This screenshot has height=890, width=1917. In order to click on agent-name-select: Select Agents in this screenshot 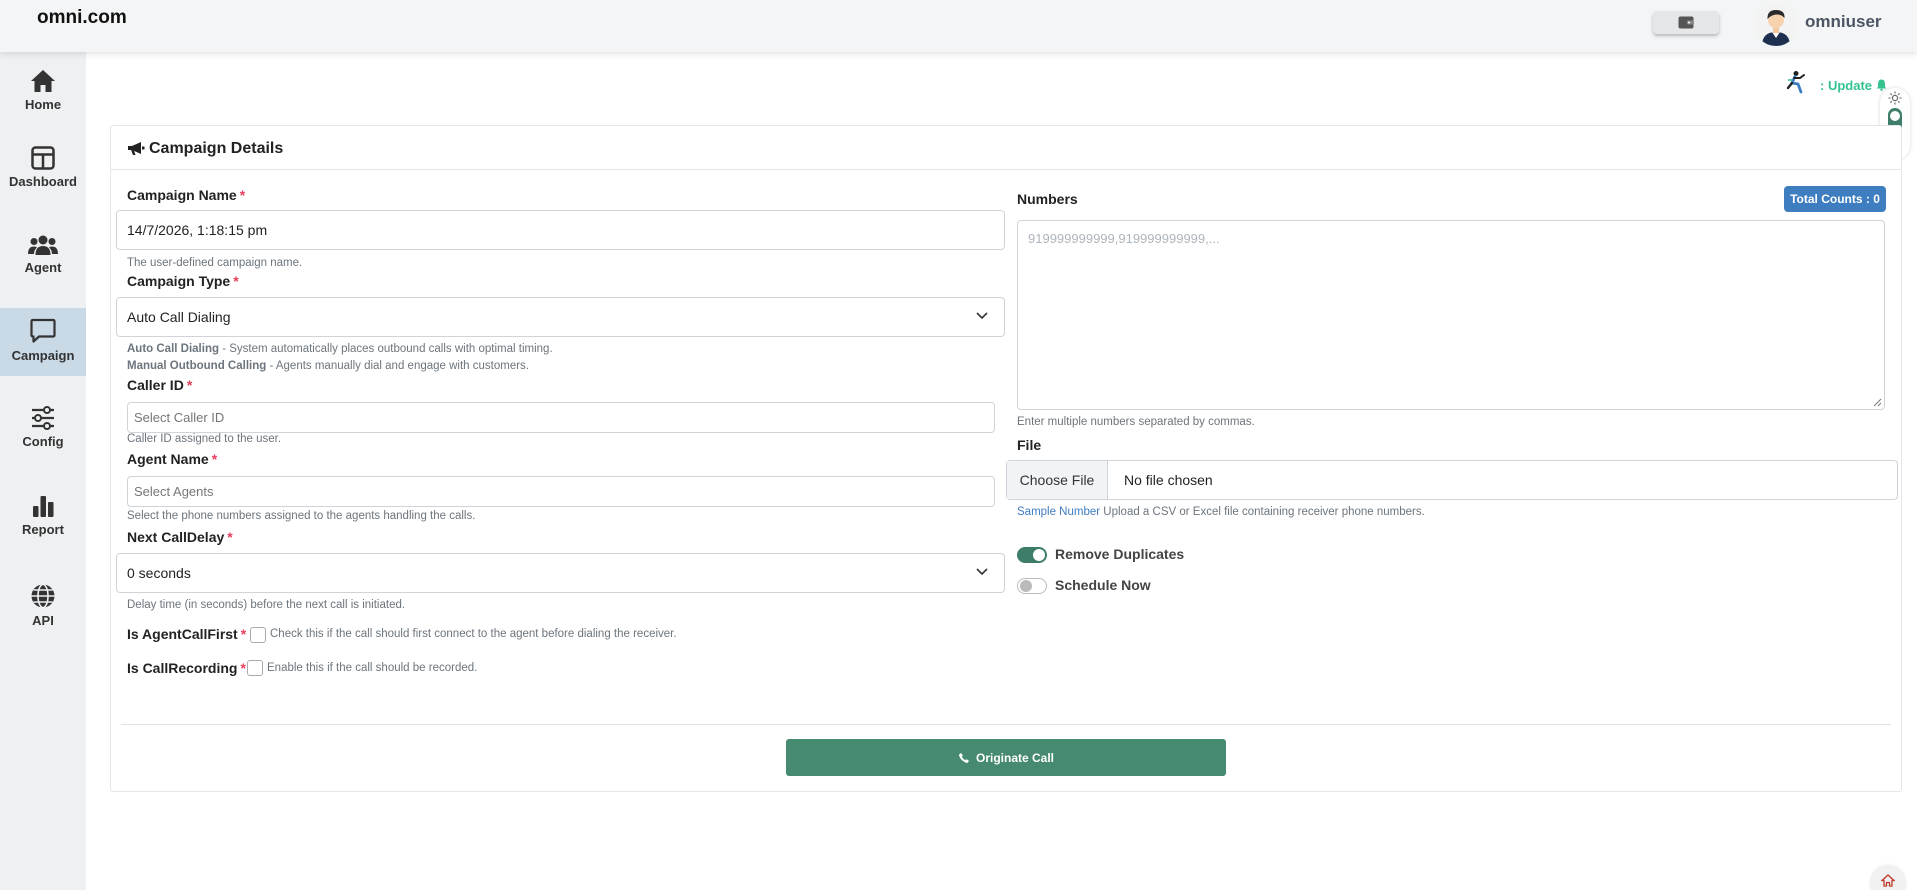, I will do `click(561, 491)`.